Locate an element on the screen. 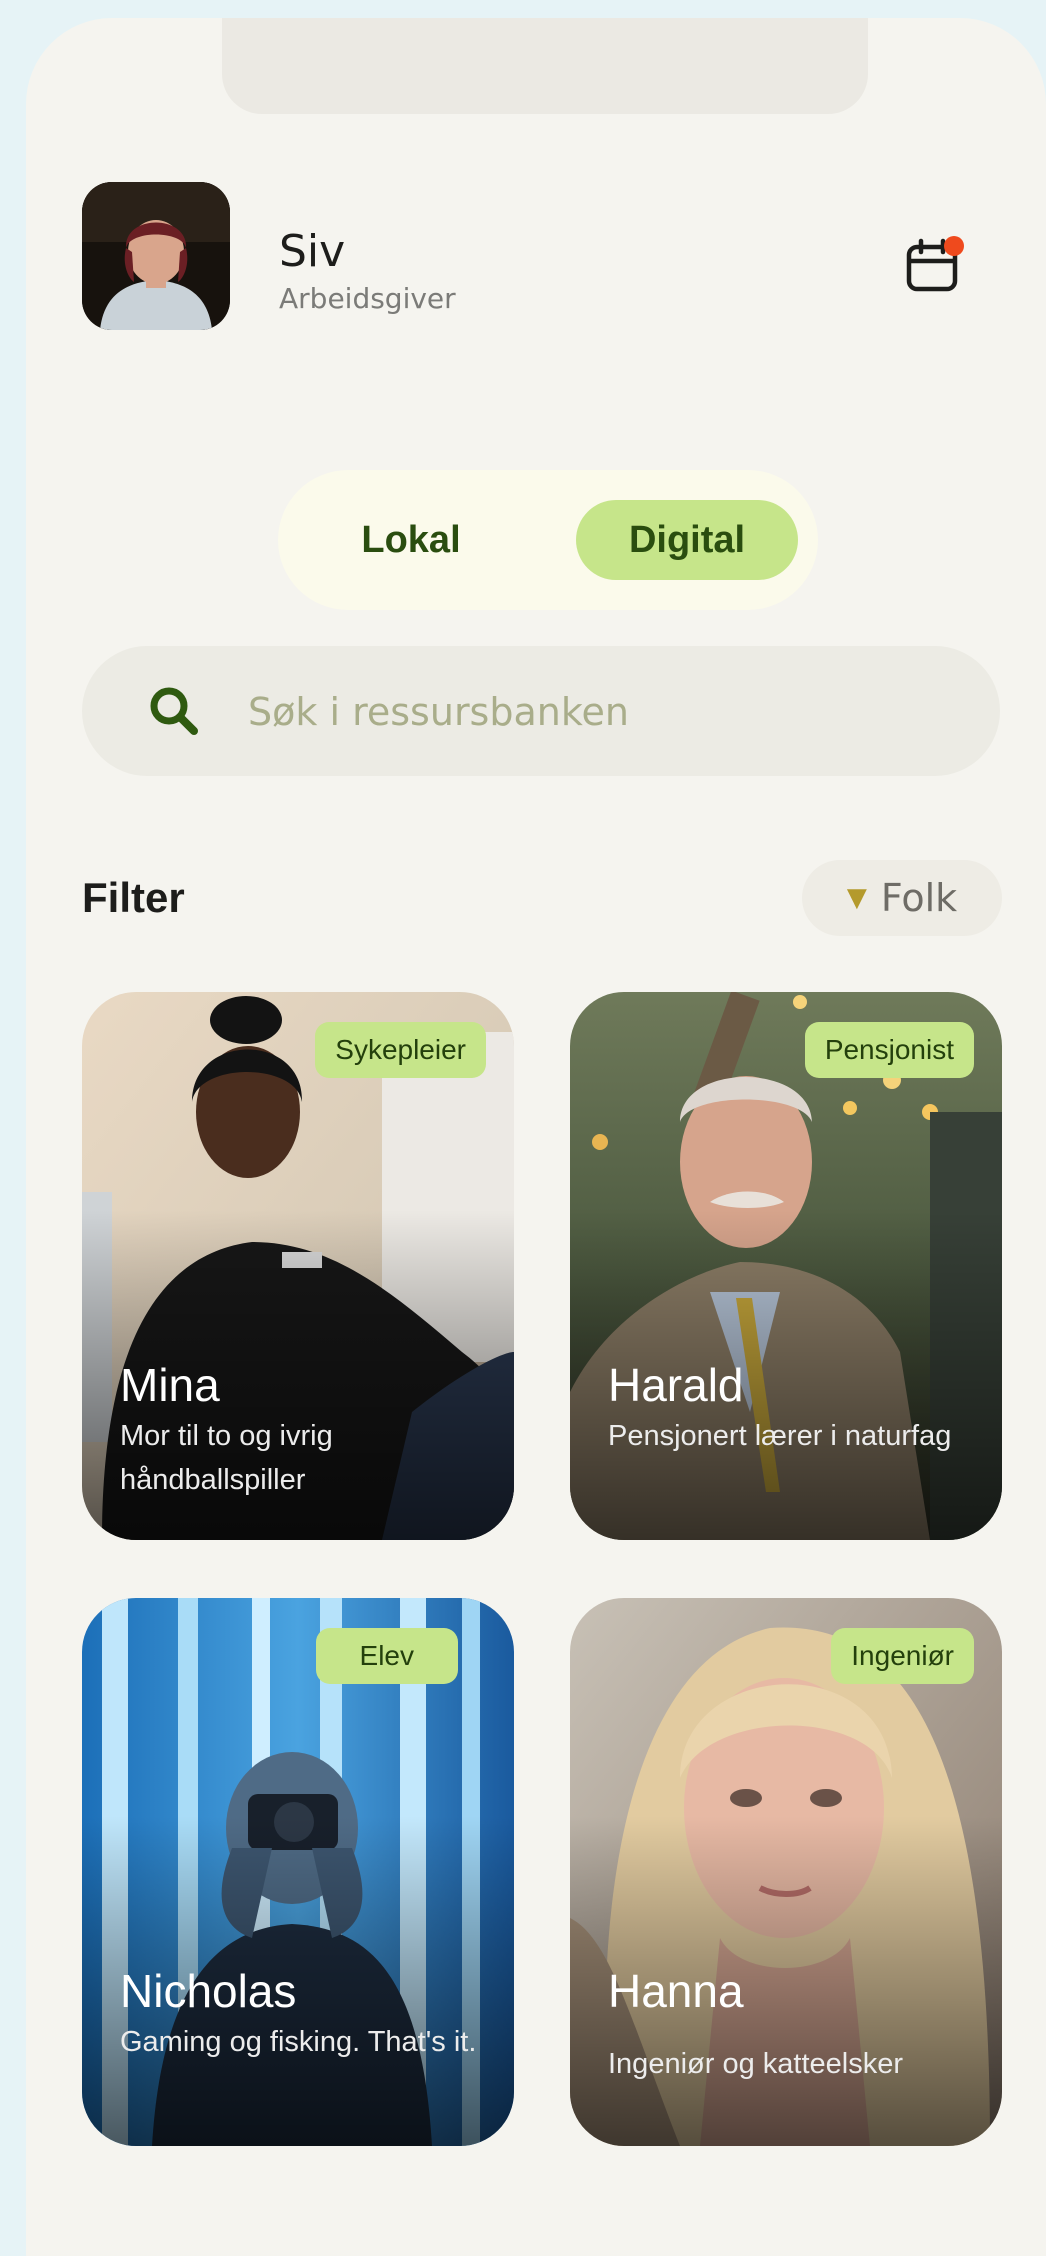  search-icon is located at coordinates (174, 711).